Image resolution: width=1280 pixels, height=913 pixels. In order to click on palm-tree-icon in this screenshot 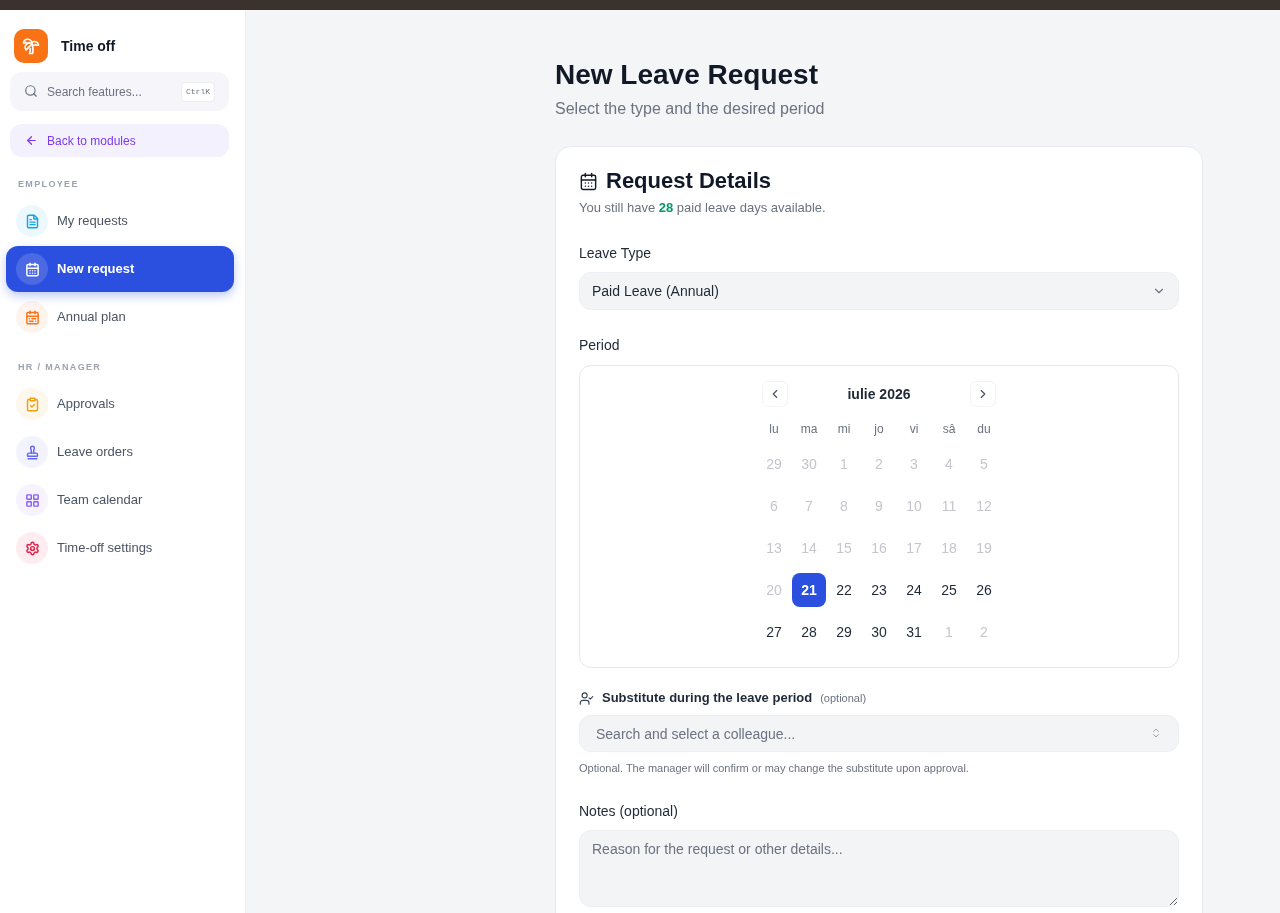, I will do `click(31, 46)`.